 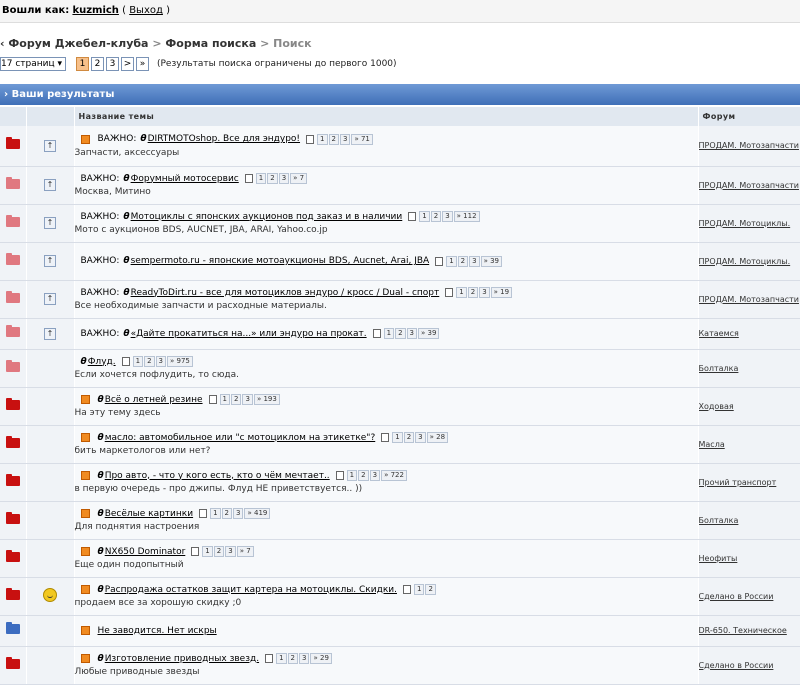 What do you see at coordinates (127, 64) in the screenshot?
I see `next-page-link: >` at bounding box center [127, 64].